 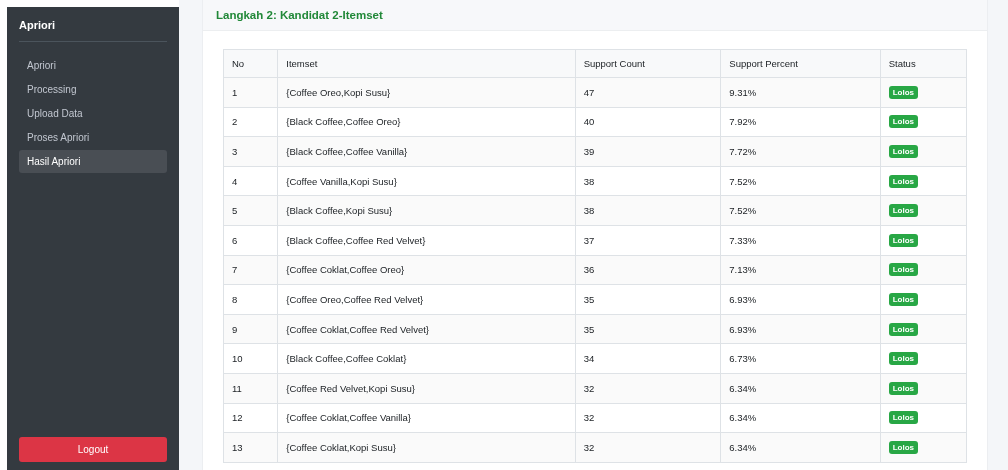 I want to click on table-cell: {Black Coffee,Kopi Susu}, so click(x=426, y=210).